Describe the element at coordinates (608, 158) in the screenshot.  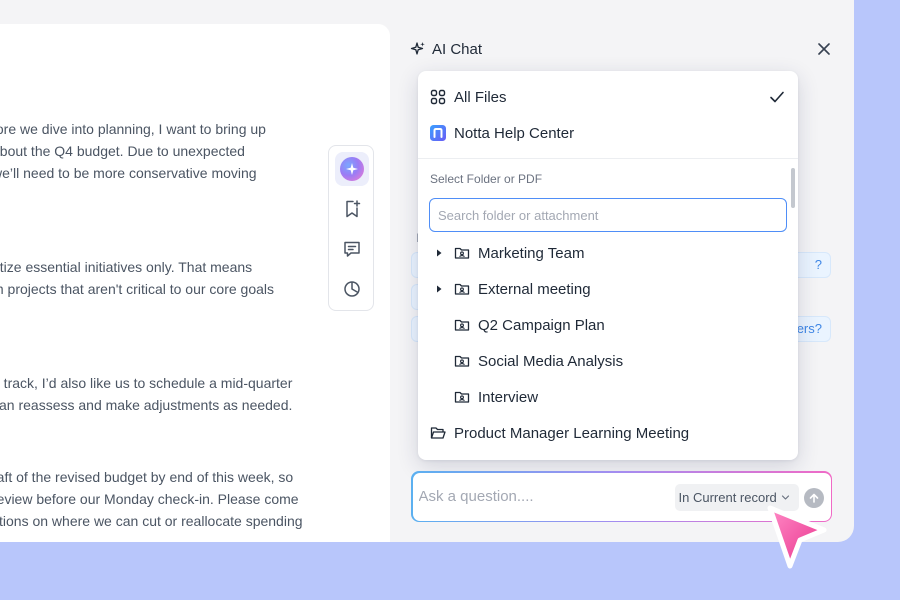
I see `divider` at that location.